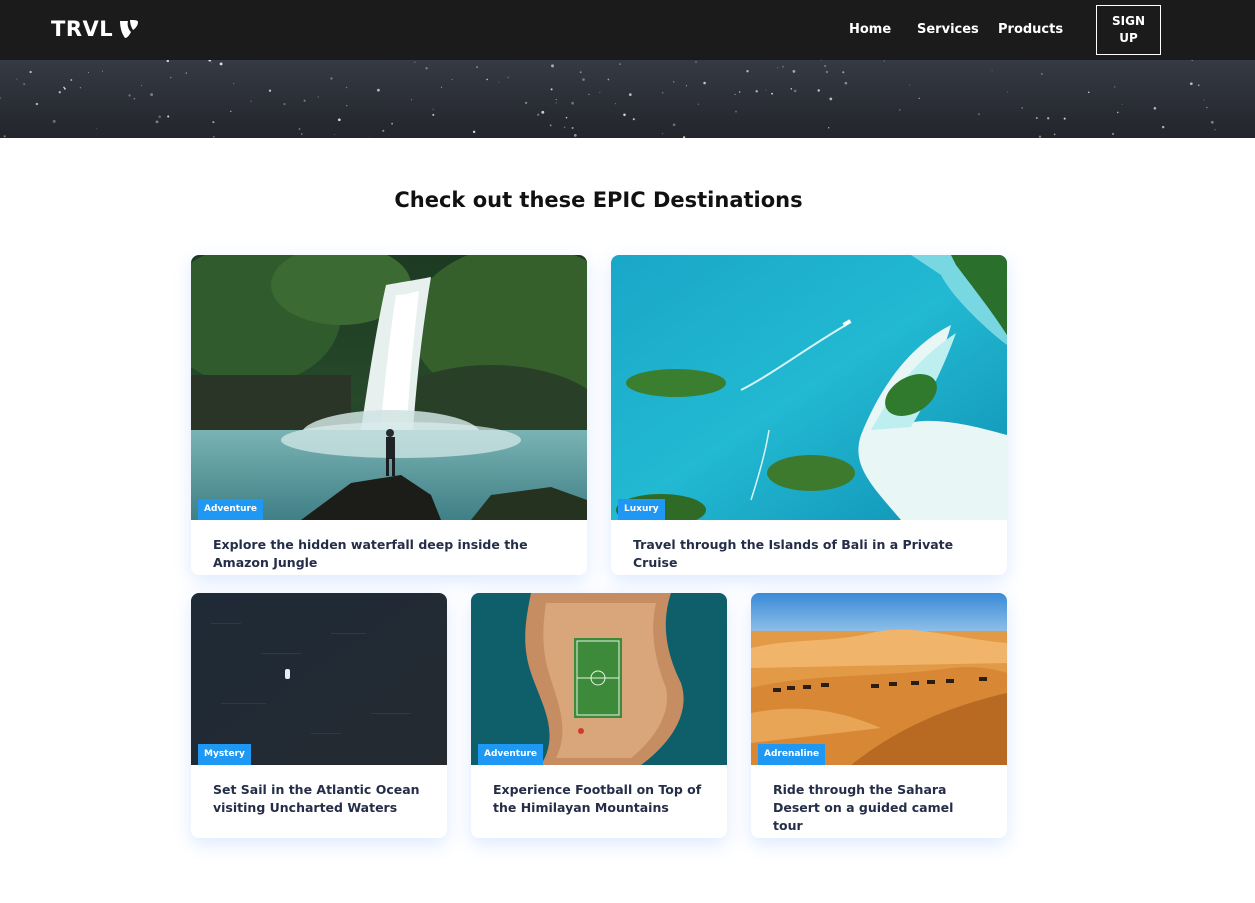  What do you see at coordinates (1030, 29) in the screenshot?
I see `nav-link-products: Products` at bounding box center [1030, 29].